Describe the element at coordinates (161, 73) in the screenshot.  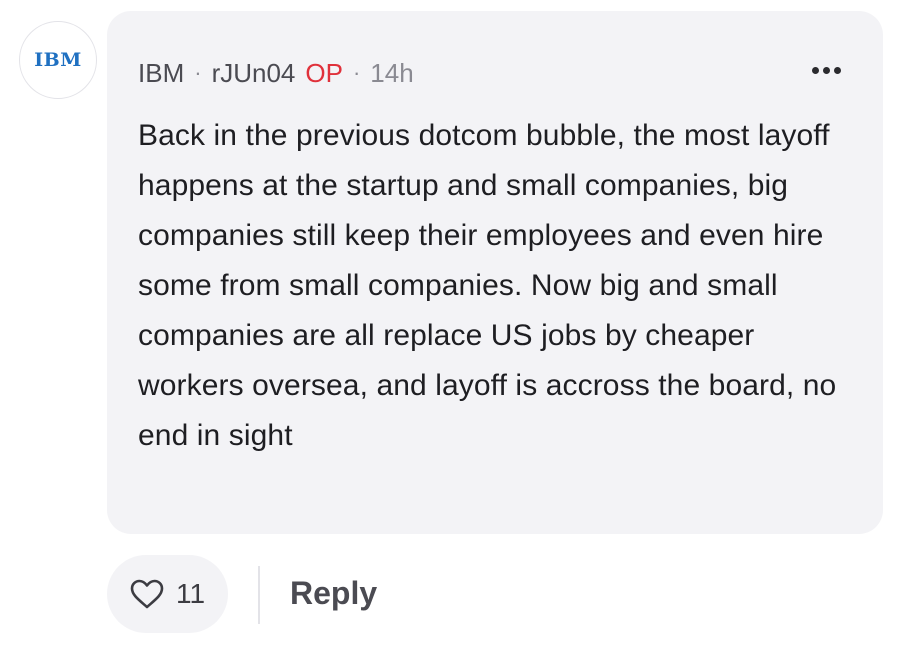
I see `company-name: IBM` at that location.